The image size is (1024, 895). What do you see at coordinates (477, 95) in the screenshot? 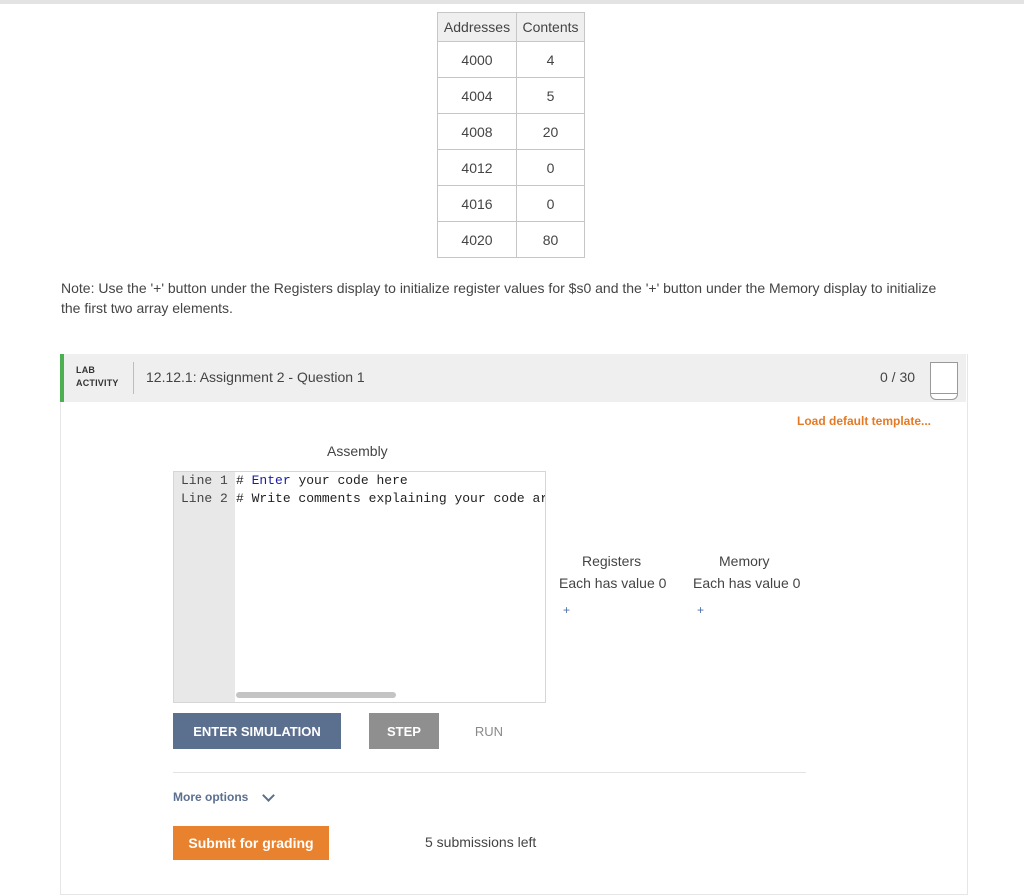
I see `address-cell: 4004` at bounding box center [477, 95].